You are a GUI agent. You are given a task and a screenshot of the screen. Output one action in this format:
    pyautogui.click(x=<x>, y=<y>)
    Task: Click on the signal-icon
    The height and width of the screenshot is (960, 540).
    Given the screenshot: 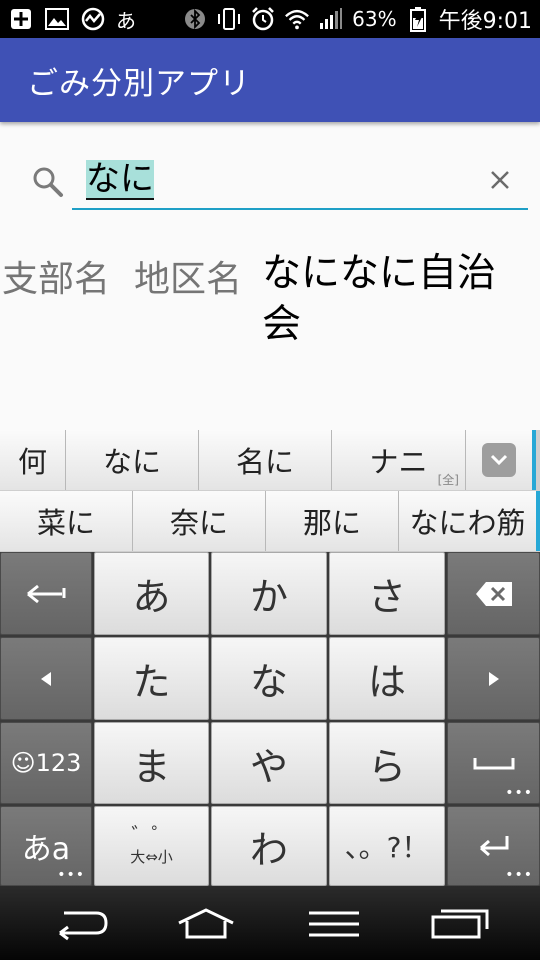 What is the action you would take?
    pyautogui.click(x=331, y=19)
    